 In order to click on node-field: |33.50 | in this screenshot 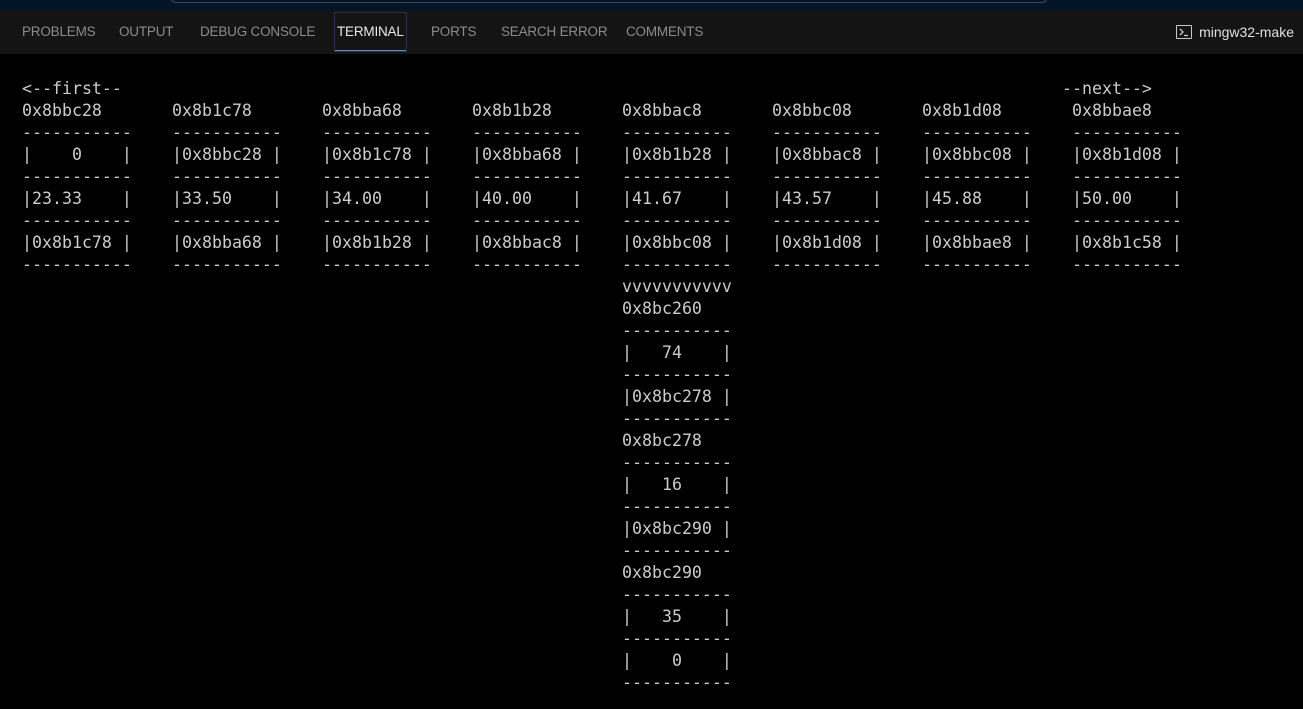, I will do `click(227, 198)`.